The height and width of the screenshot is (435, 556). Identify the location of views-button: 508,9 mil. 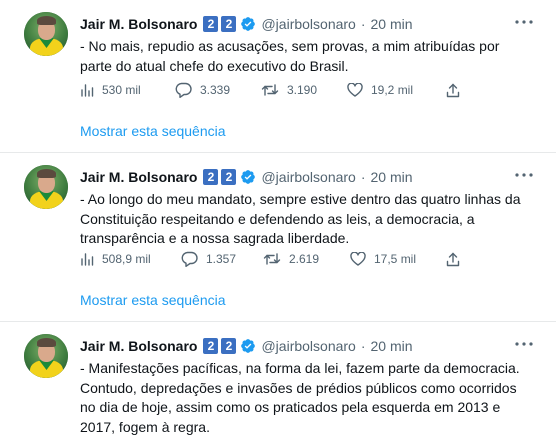
(115, 259).